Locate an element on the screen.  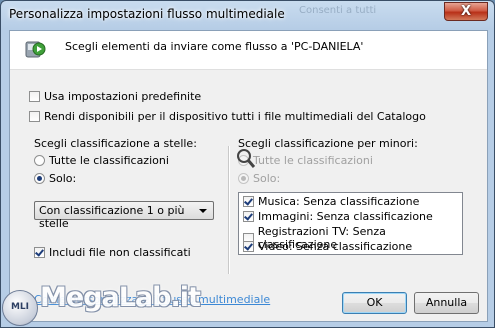
close-icon: X is located at coordinates (466, 11).